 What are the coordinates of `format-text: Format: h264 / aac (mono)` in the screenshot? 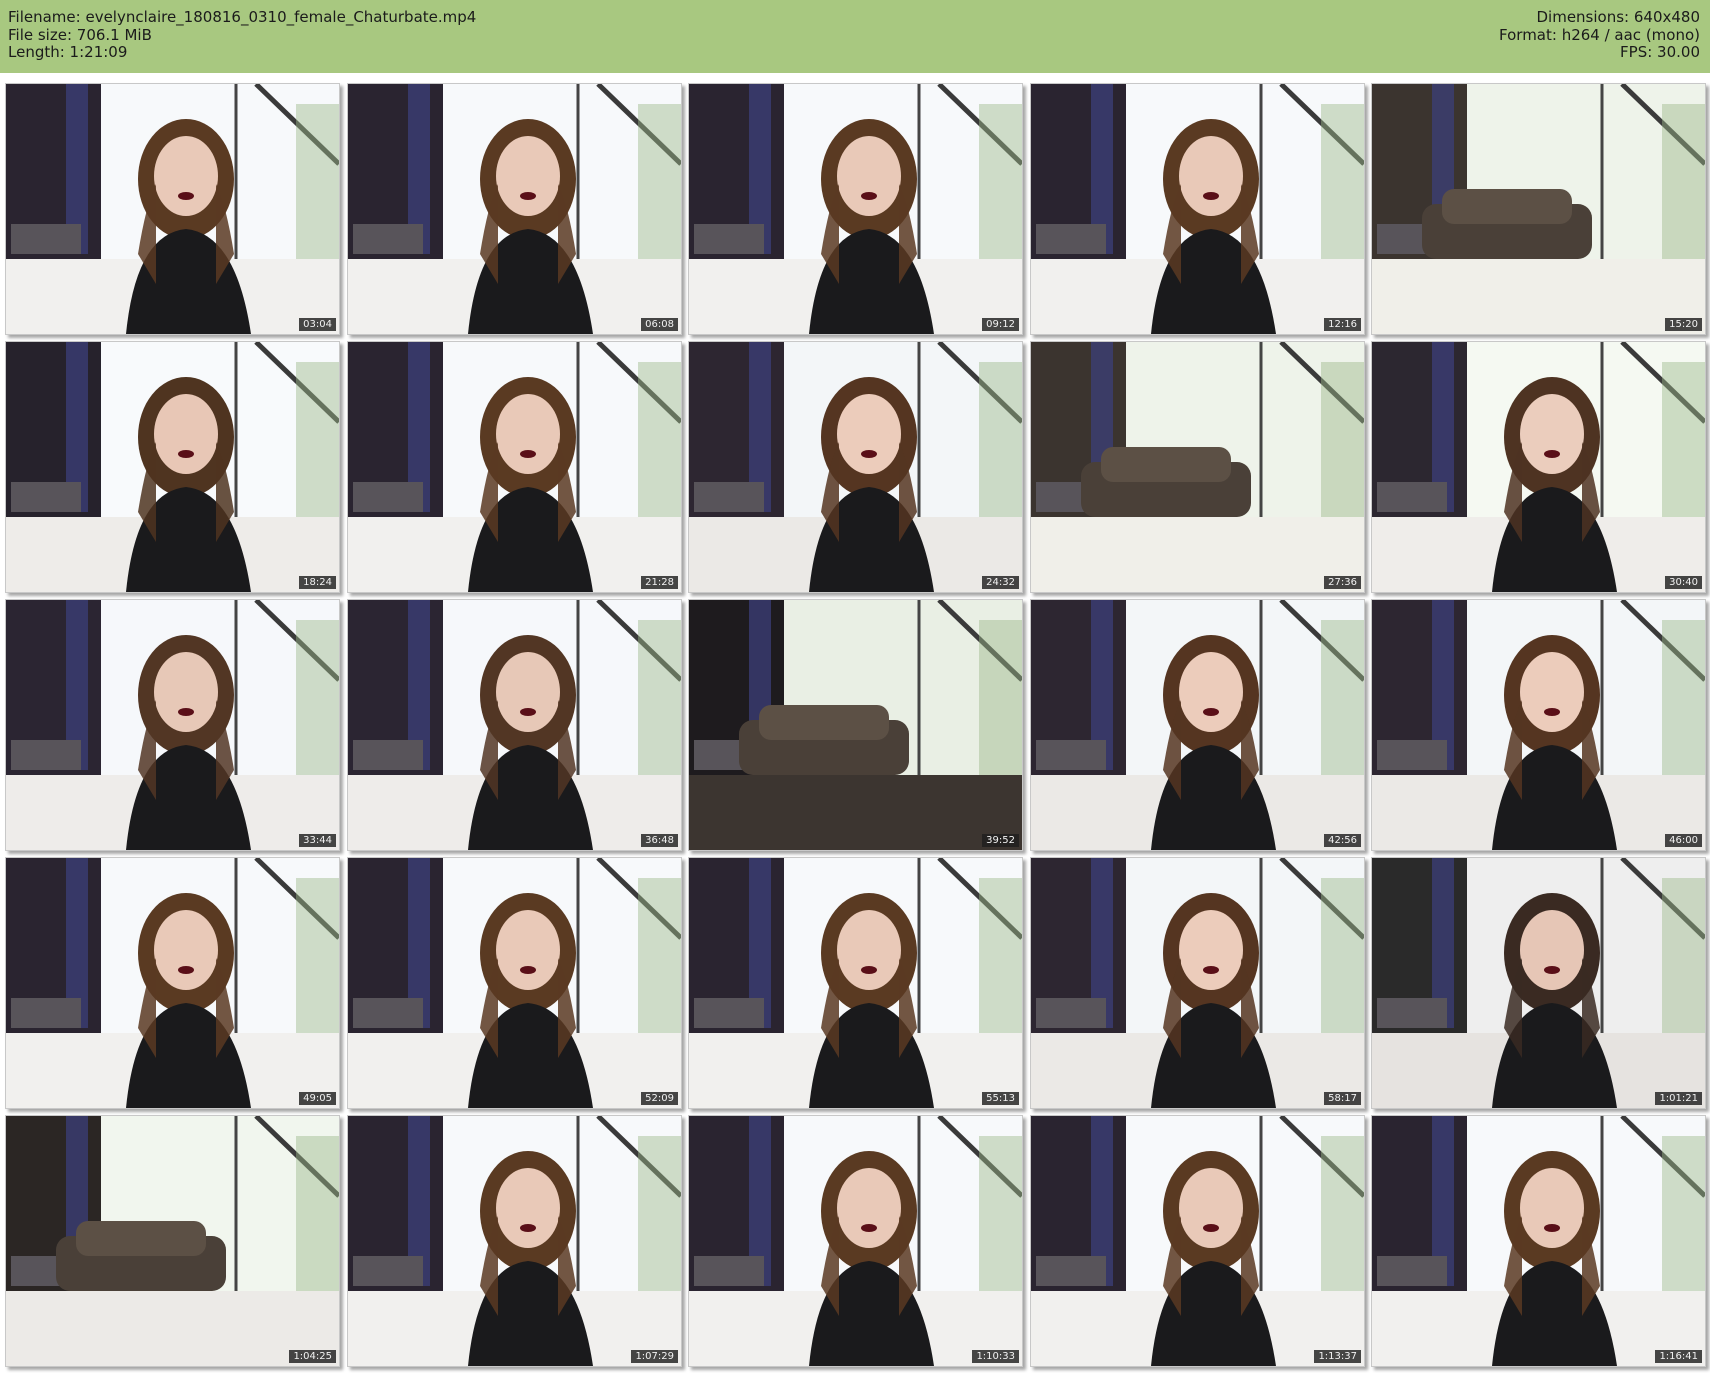 It's located at (1599, 34).